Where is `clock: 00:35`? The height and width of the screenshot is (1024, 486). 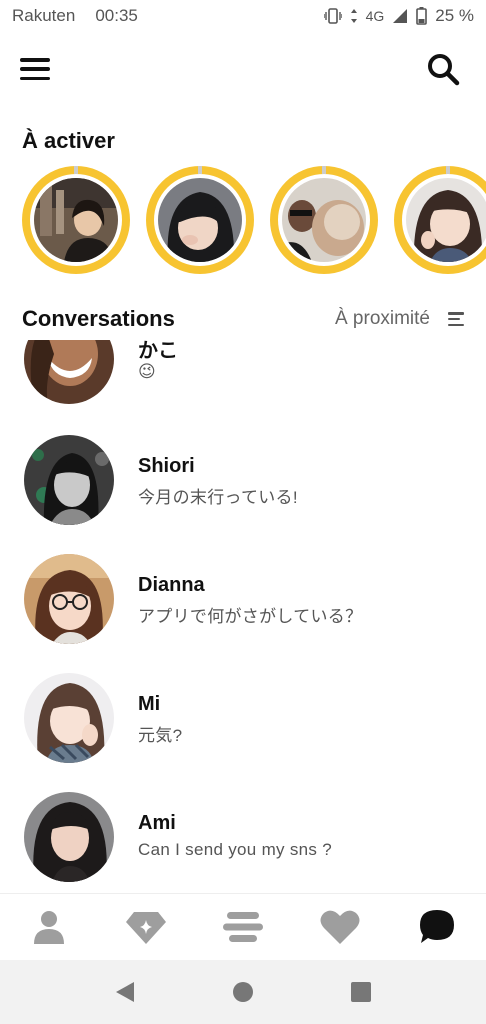 clock: 00:35 is located at coordinates (116, 15).